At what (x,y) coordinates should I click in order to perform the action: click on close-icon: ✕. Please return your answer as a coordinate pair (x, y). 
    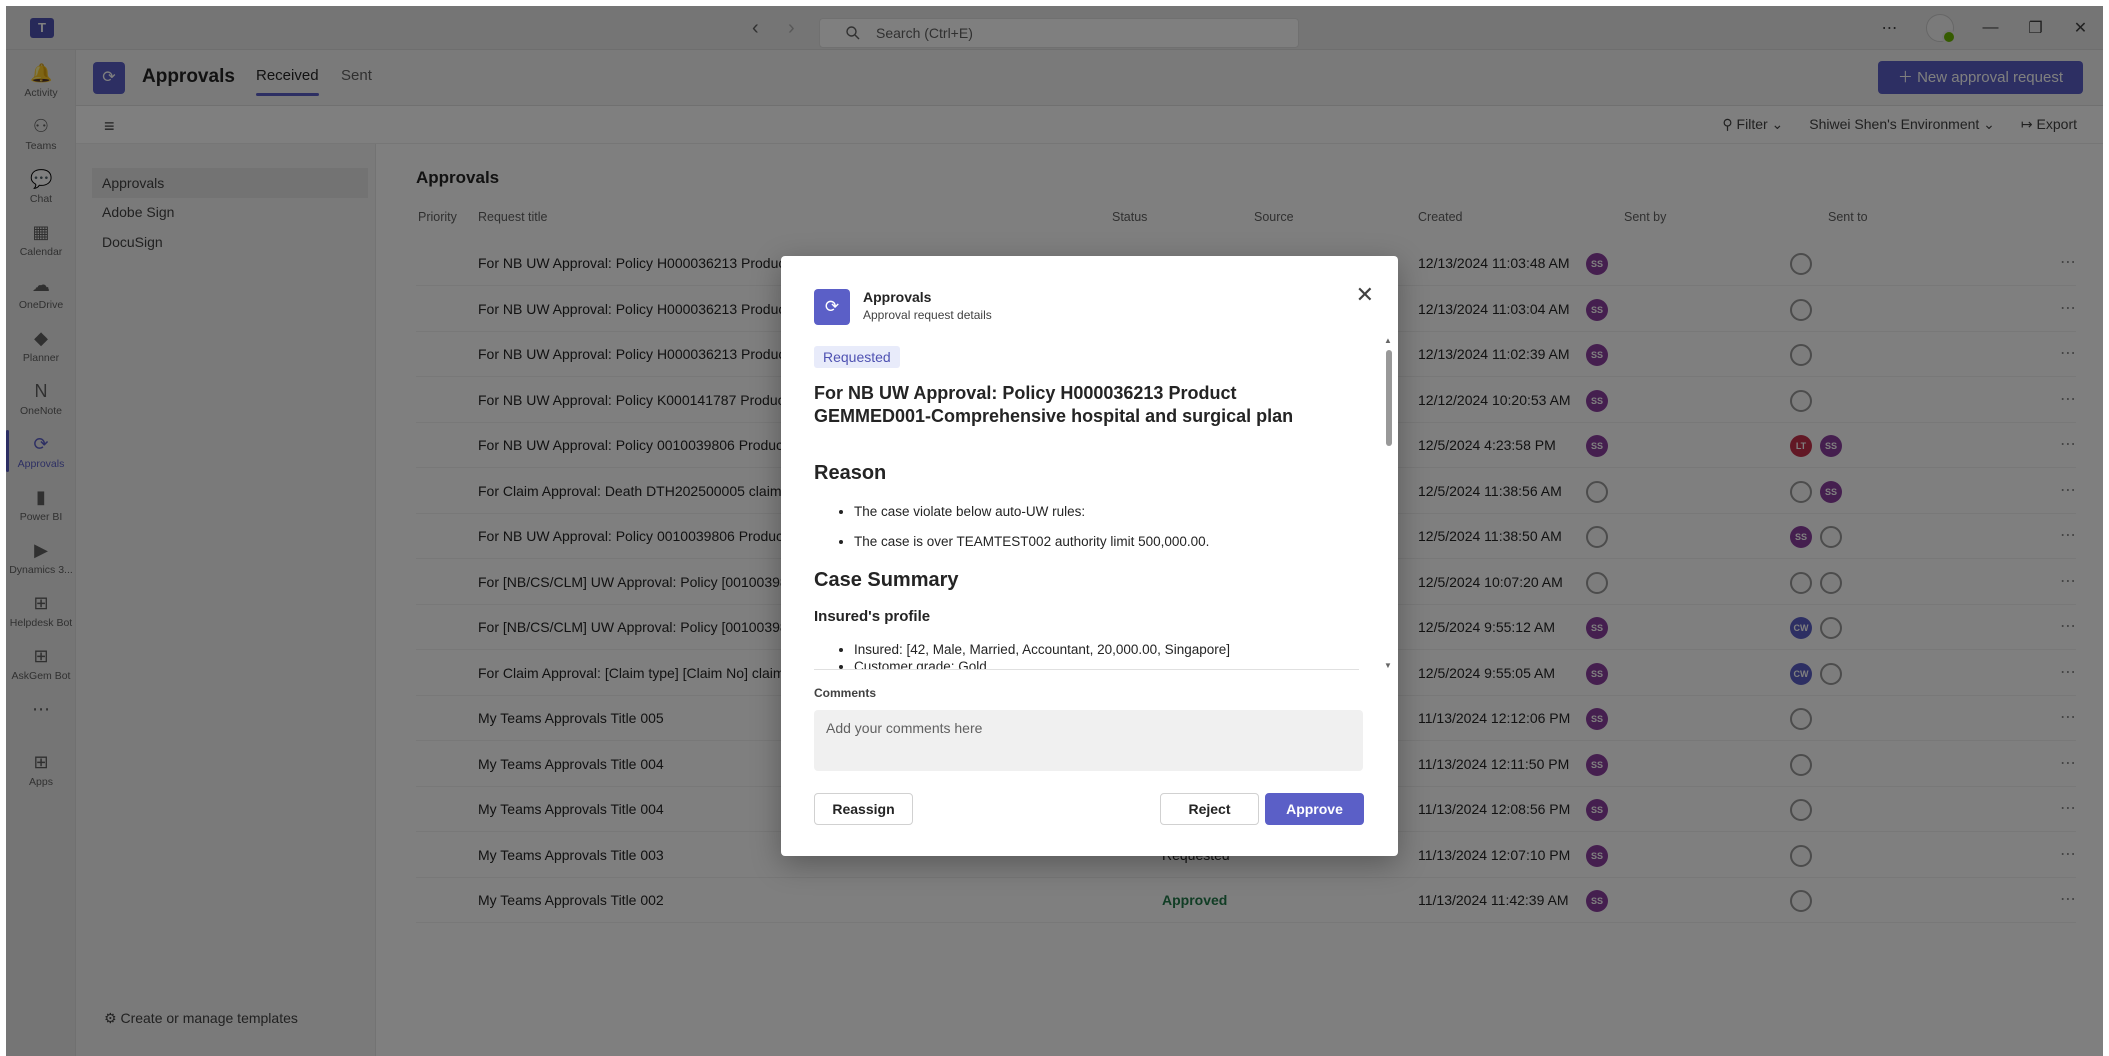
    Looking at the image, I should click on (1365, 295).